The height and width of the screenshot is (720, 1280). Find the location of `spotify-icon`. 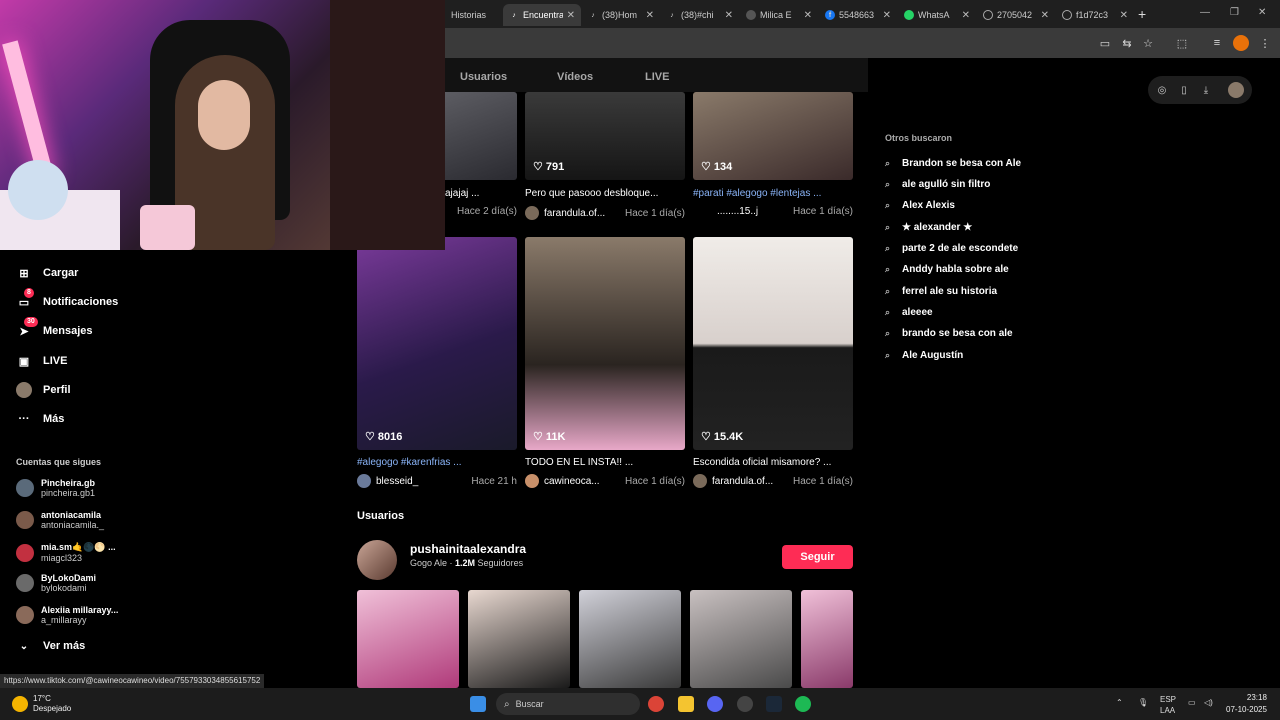

spotify-icon is located at coordinates (803, 704).